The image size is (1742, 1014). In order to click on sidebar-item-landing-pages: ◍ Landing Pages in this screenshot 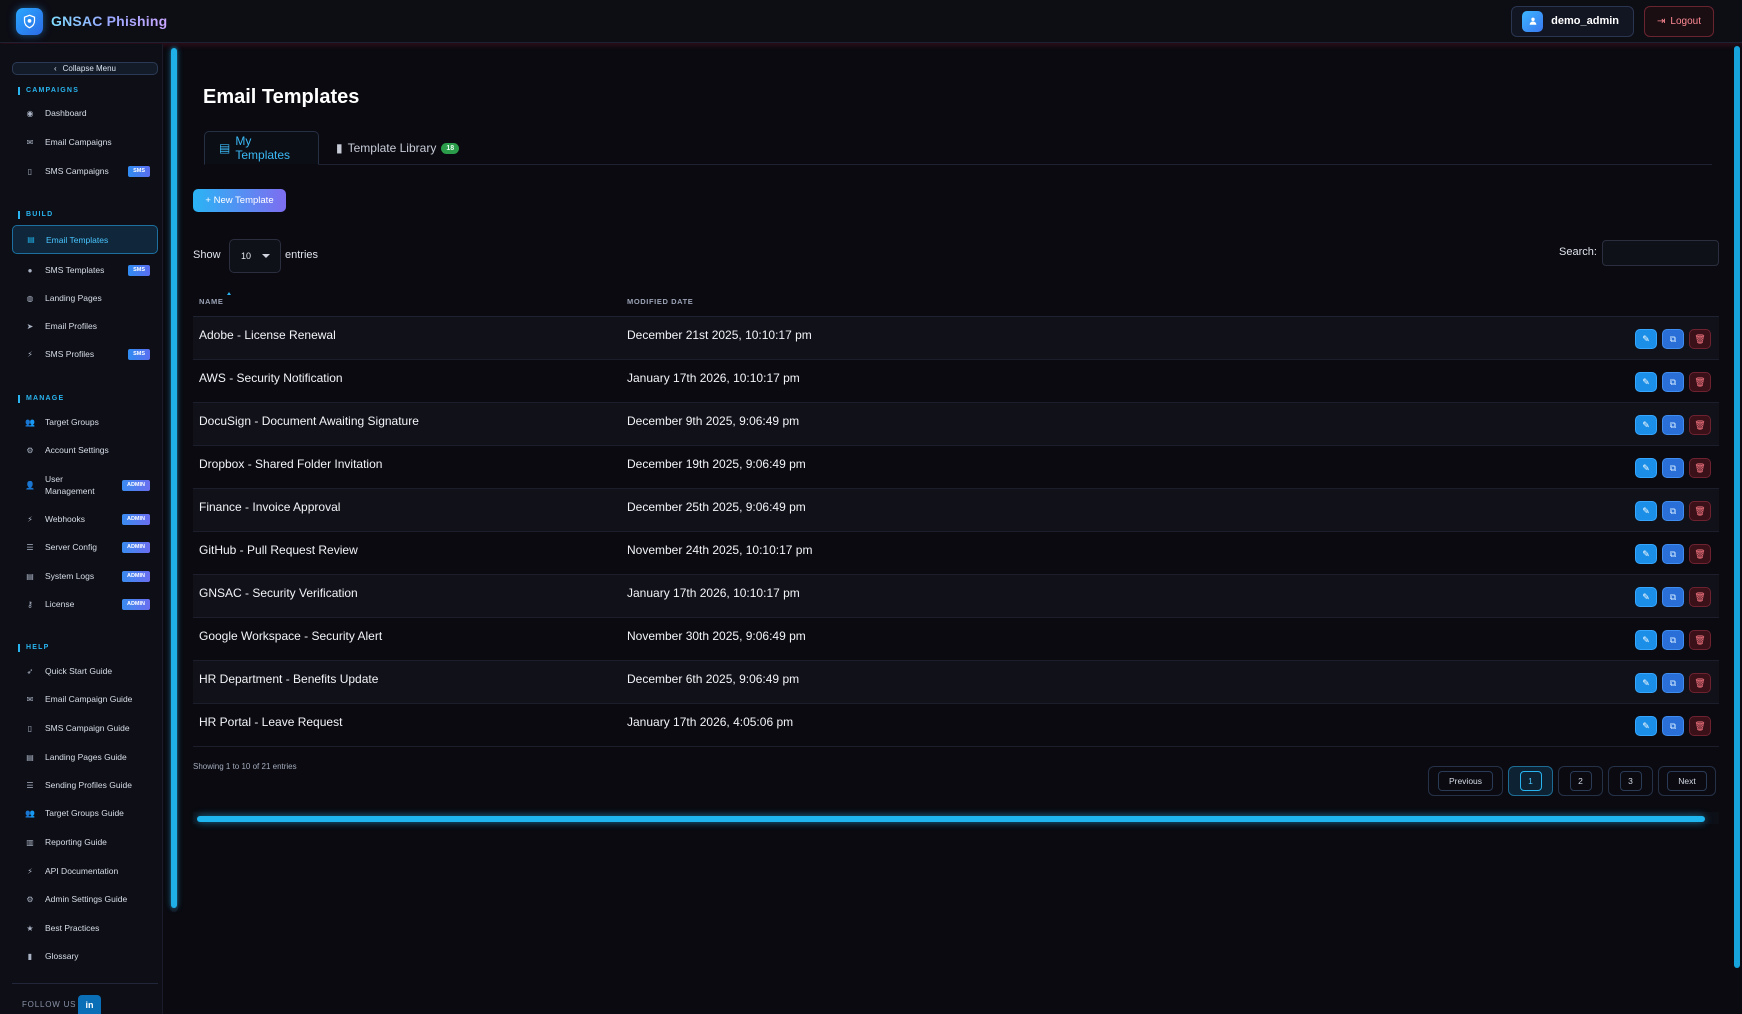, I will do `click(85, 298)`.